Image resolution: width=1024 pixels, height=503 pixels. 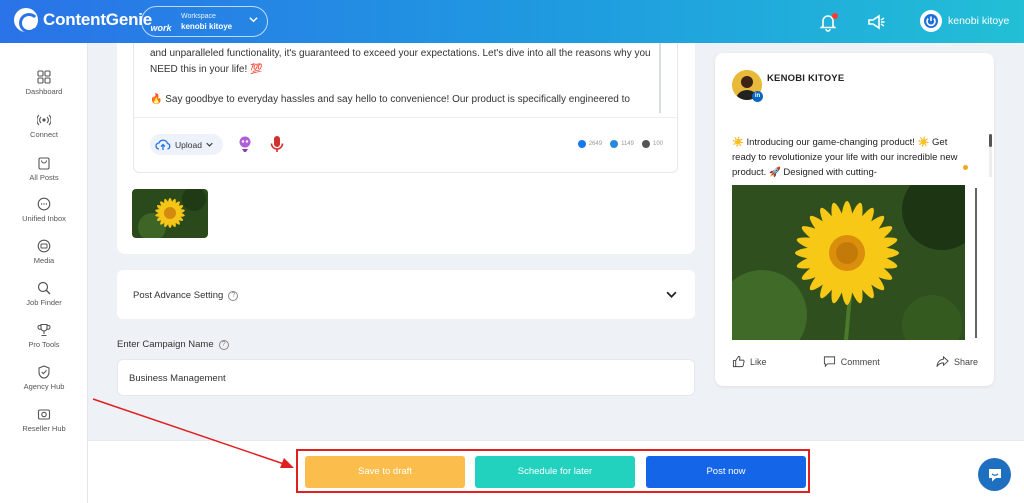 I want to click on workspace-label: Workspace, so click(x=198, y=16).